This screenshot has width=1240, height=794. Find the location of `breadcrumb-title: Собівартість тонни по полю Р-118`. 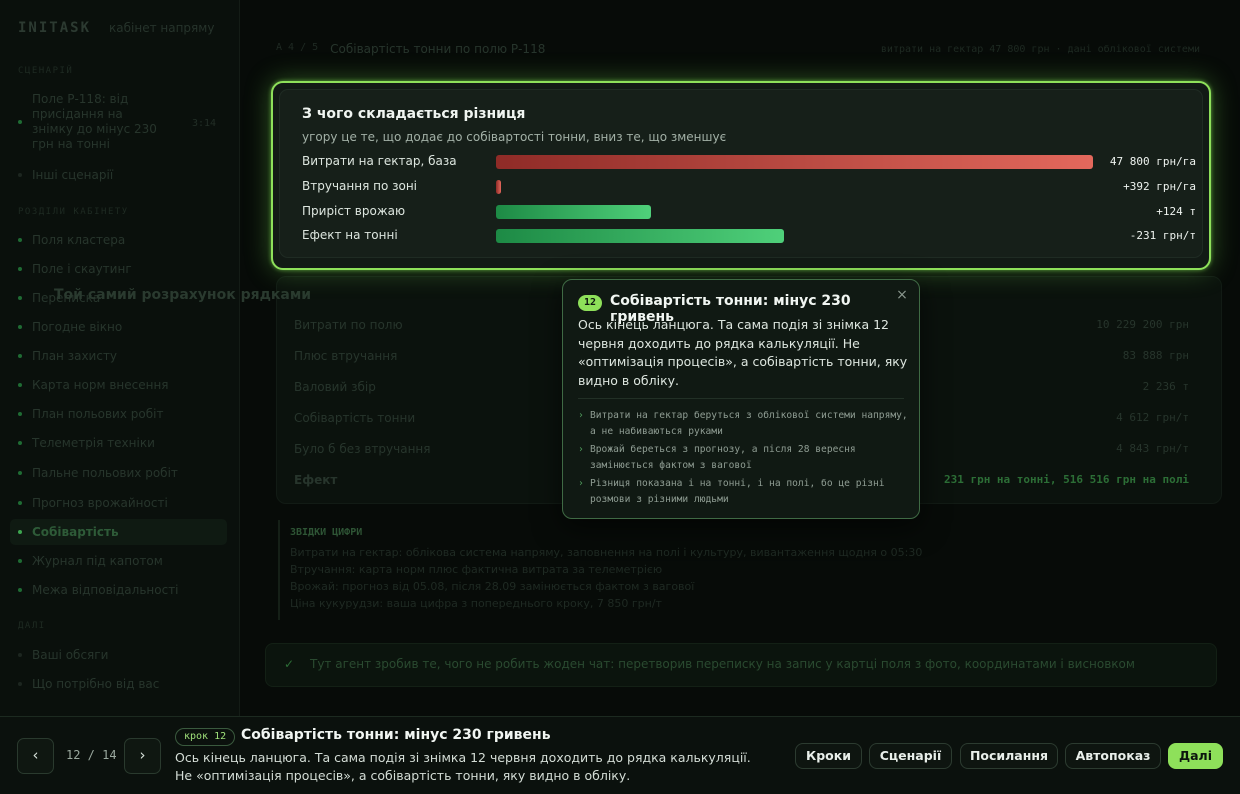

breadcrumb-title: Собівартість тонни по полю Р-118 is located at coordinates (438, 49).